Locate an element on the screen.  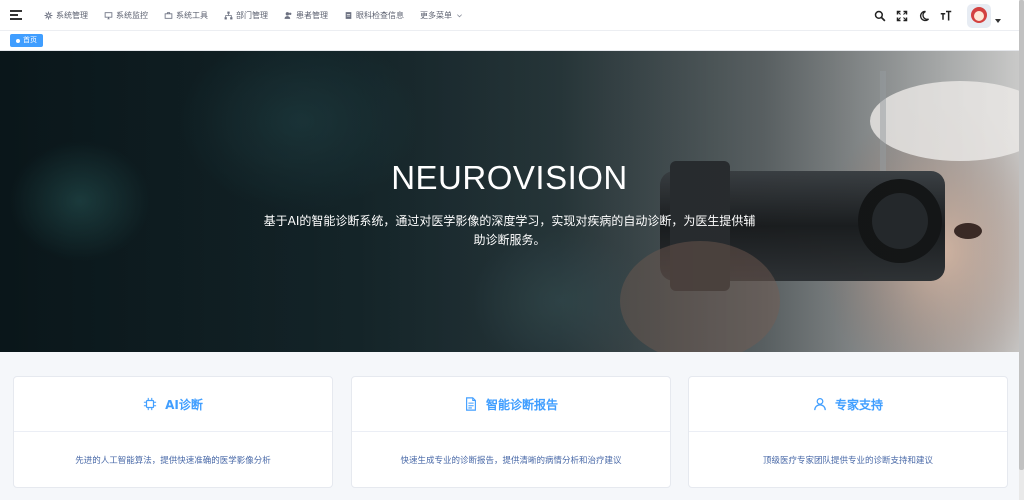
chip-icon is located at coordinates (150, 404).